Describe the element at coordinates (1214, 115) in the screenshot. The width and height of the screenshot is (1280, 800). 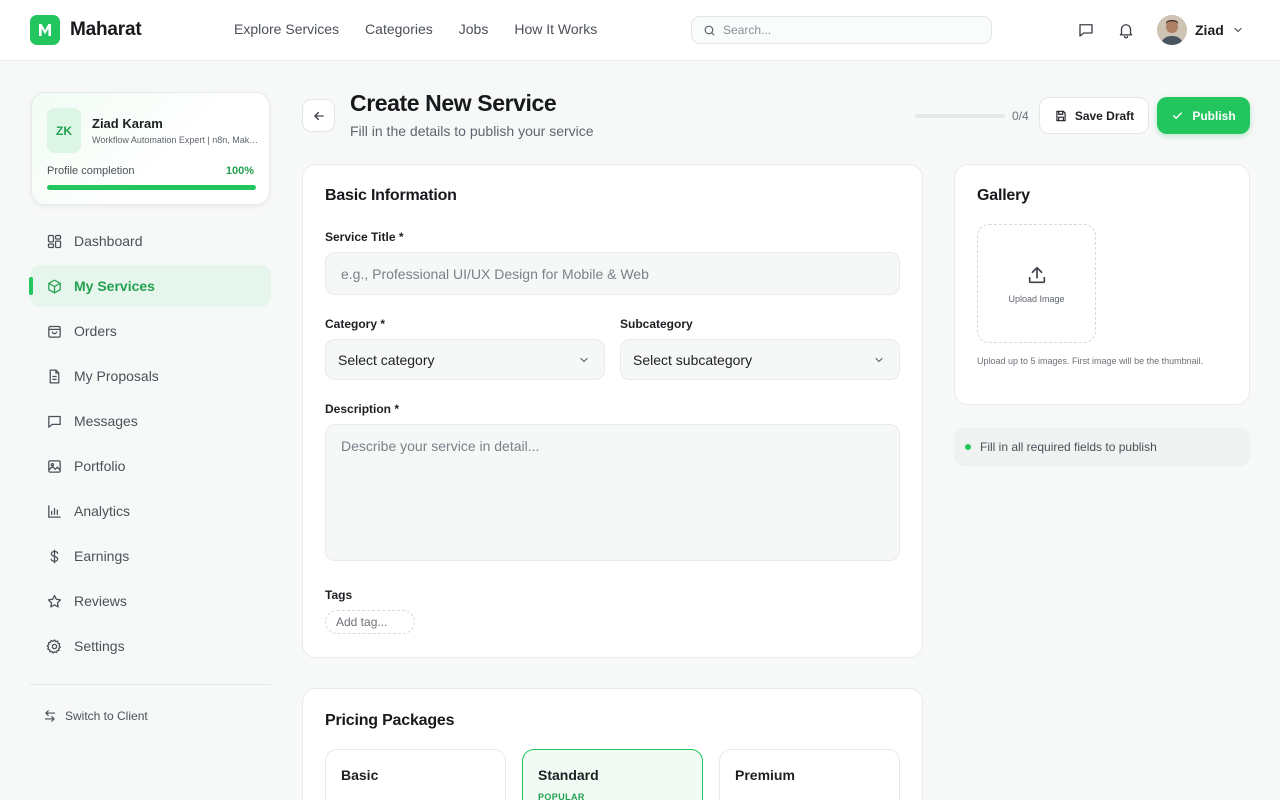
I see `publish-label: Publish` at that location.